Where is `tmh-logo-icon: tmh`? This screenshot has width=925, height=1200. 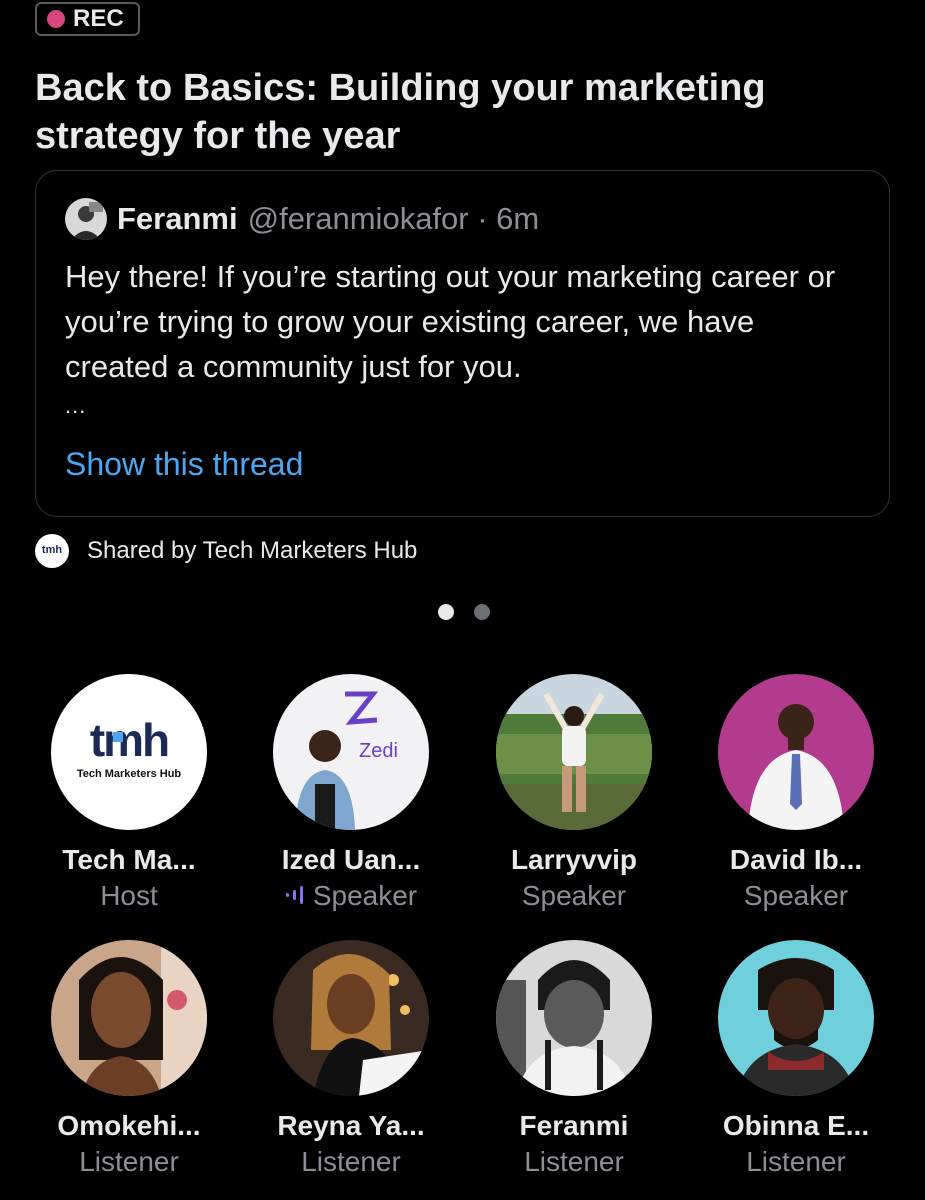
tmh-logo-icon: tmh is located at coordinates (52, 551).